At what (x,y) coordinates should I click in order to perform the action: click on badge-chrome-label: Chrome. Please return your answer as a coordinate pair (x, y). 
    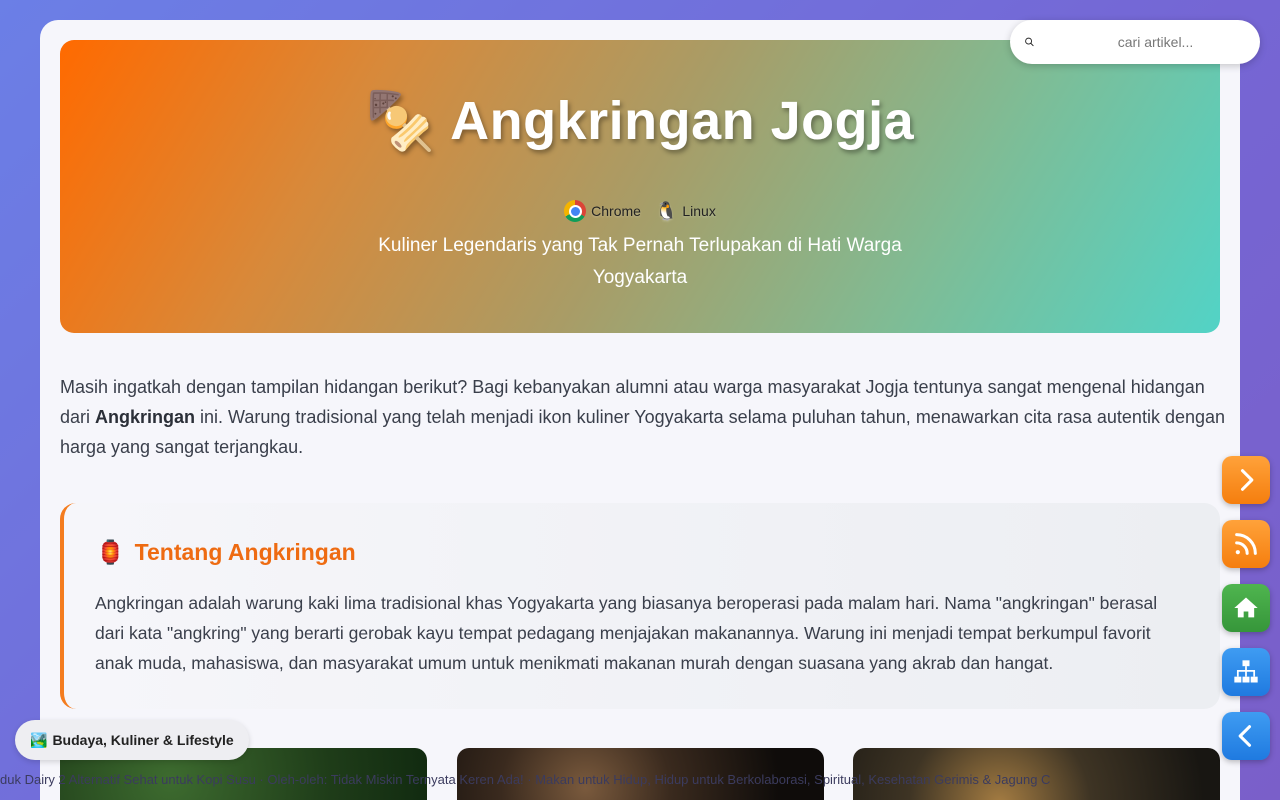
    Looking at the image, I should click on (616, 211).